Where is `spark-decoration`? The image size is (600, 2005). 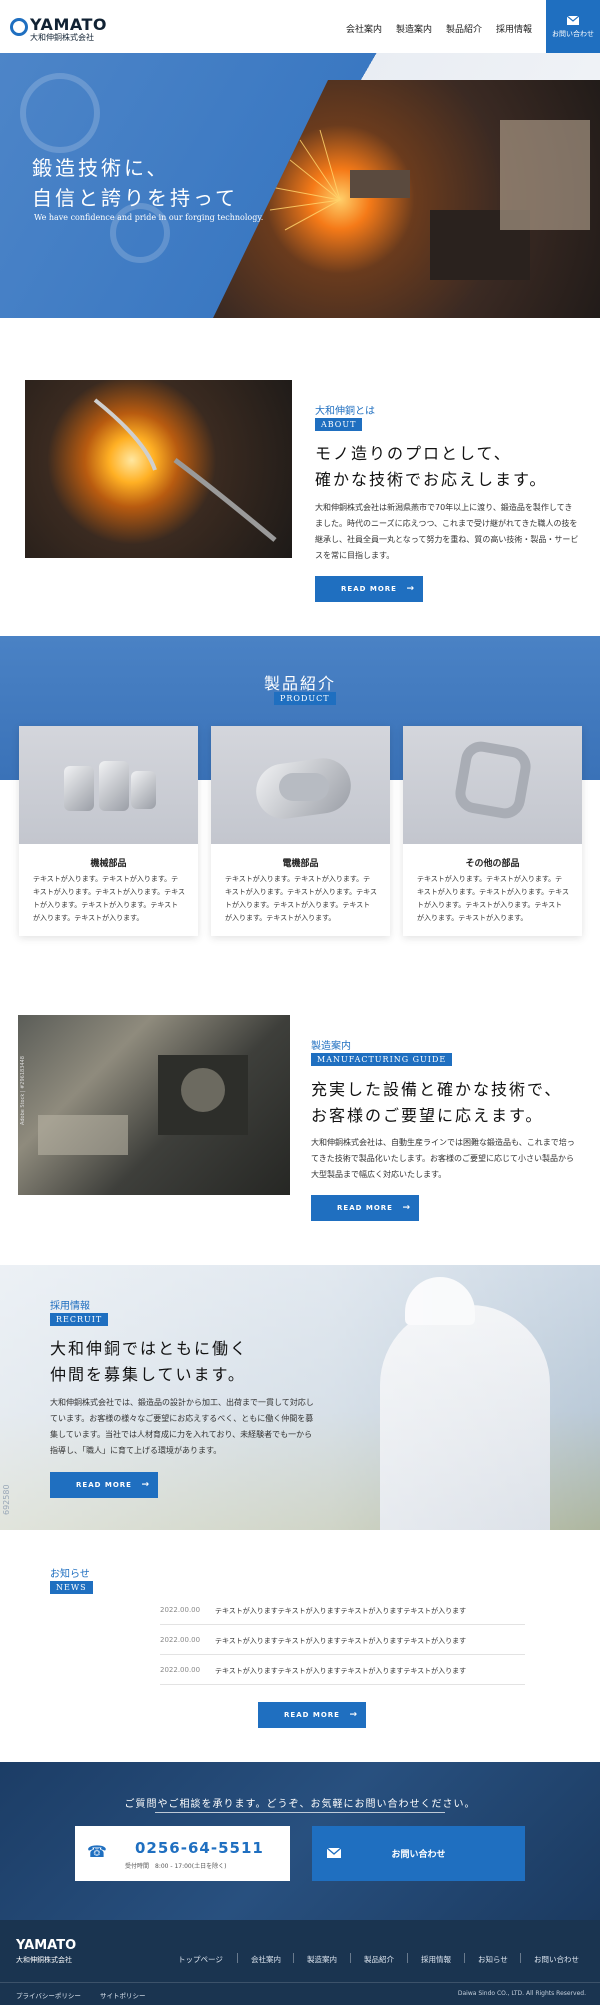
spark-decoration is located at coordinates (424, 200).